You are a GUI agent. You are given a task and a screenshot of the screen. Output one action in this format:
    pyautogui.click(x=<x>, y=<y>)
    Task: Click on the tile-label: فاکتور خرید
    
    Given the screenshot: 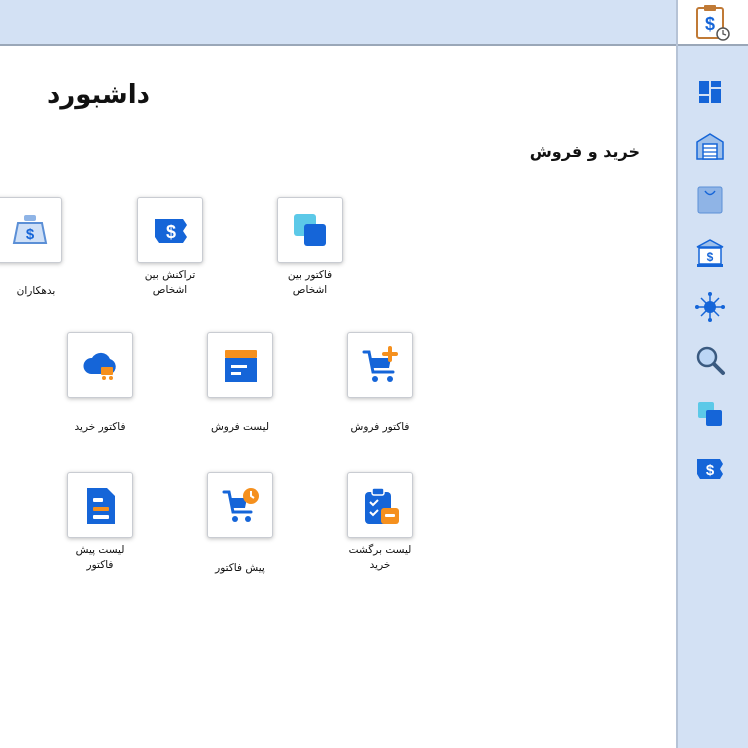 What is the action you would take?
    pyautogui.click(x=100, y=427)
    